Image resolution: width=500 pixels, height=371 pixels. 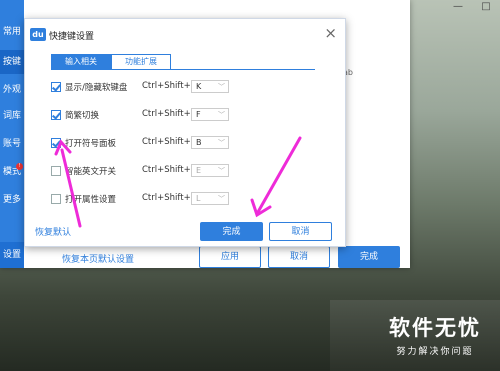 I want to click on sidebar-item-more: 更多, so click(x=12, y=200).